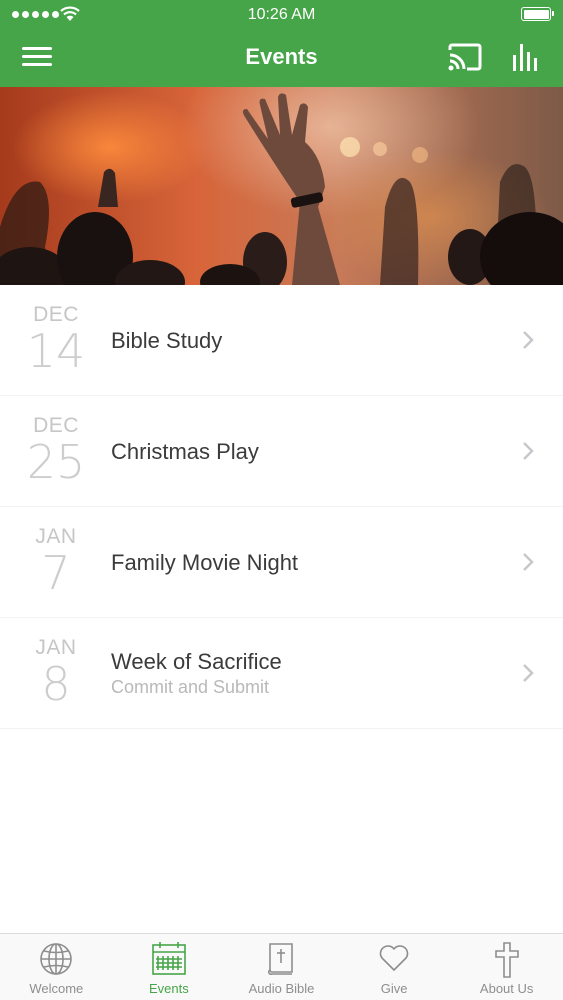  I want to click on tab-about-us: About Us, so click(506, 967).